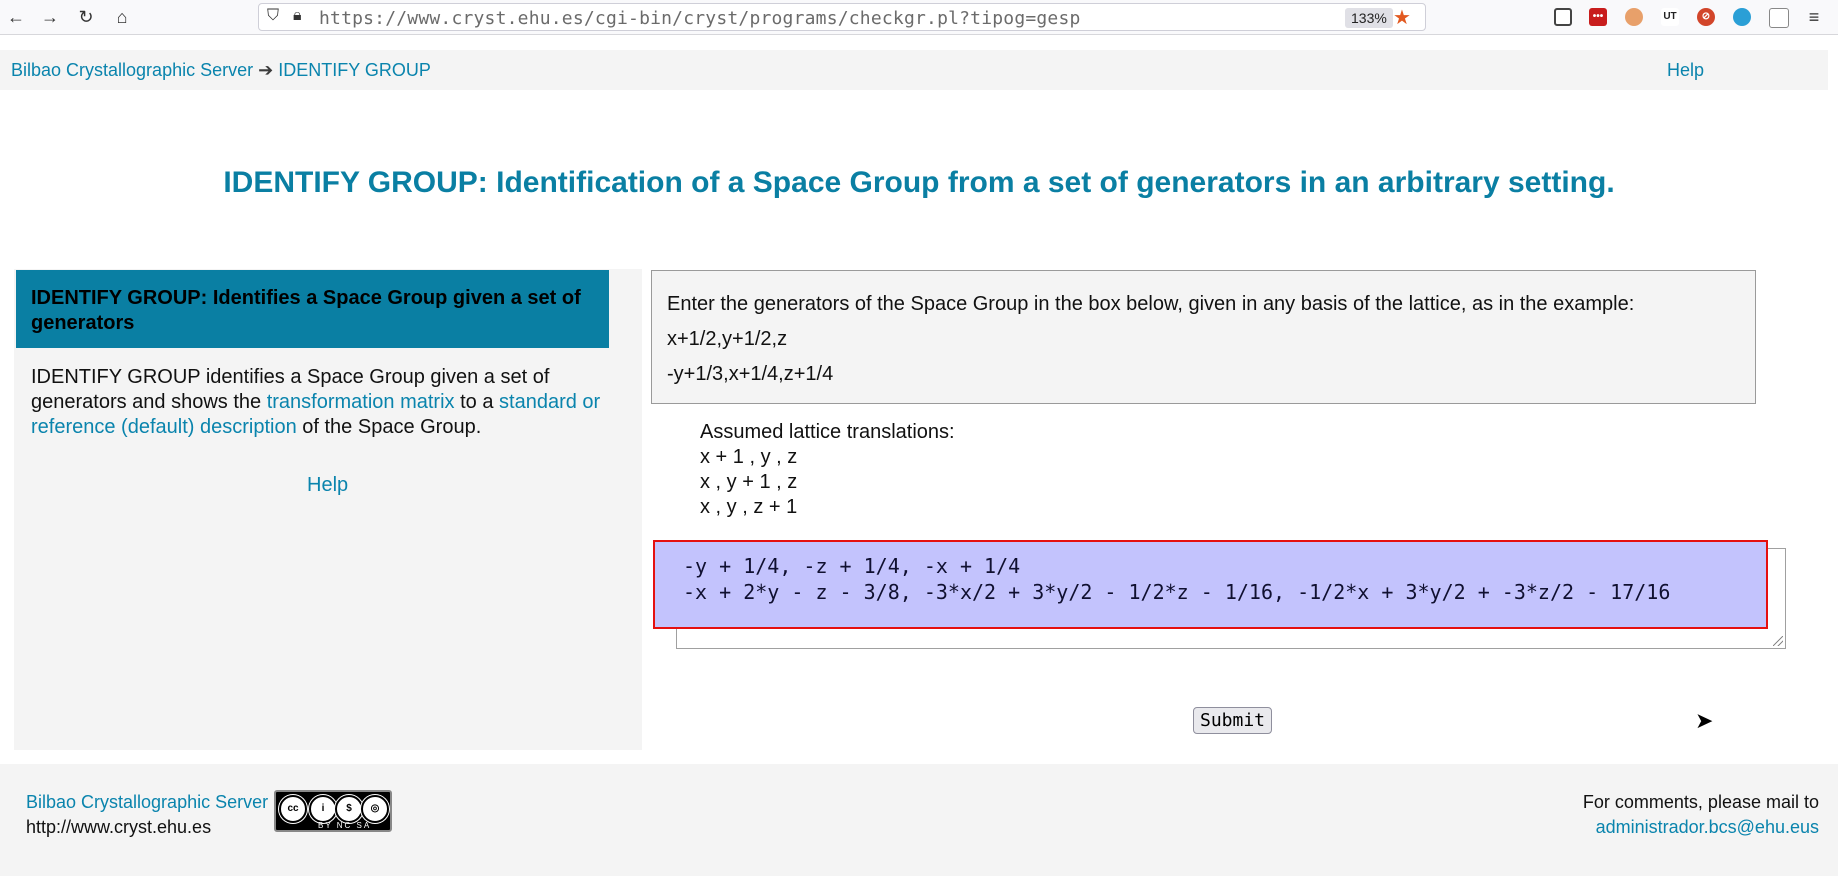 The width and height of the screenshot is (1838, 876). I want to click on reload-icon: ↻, so click(86, 17).